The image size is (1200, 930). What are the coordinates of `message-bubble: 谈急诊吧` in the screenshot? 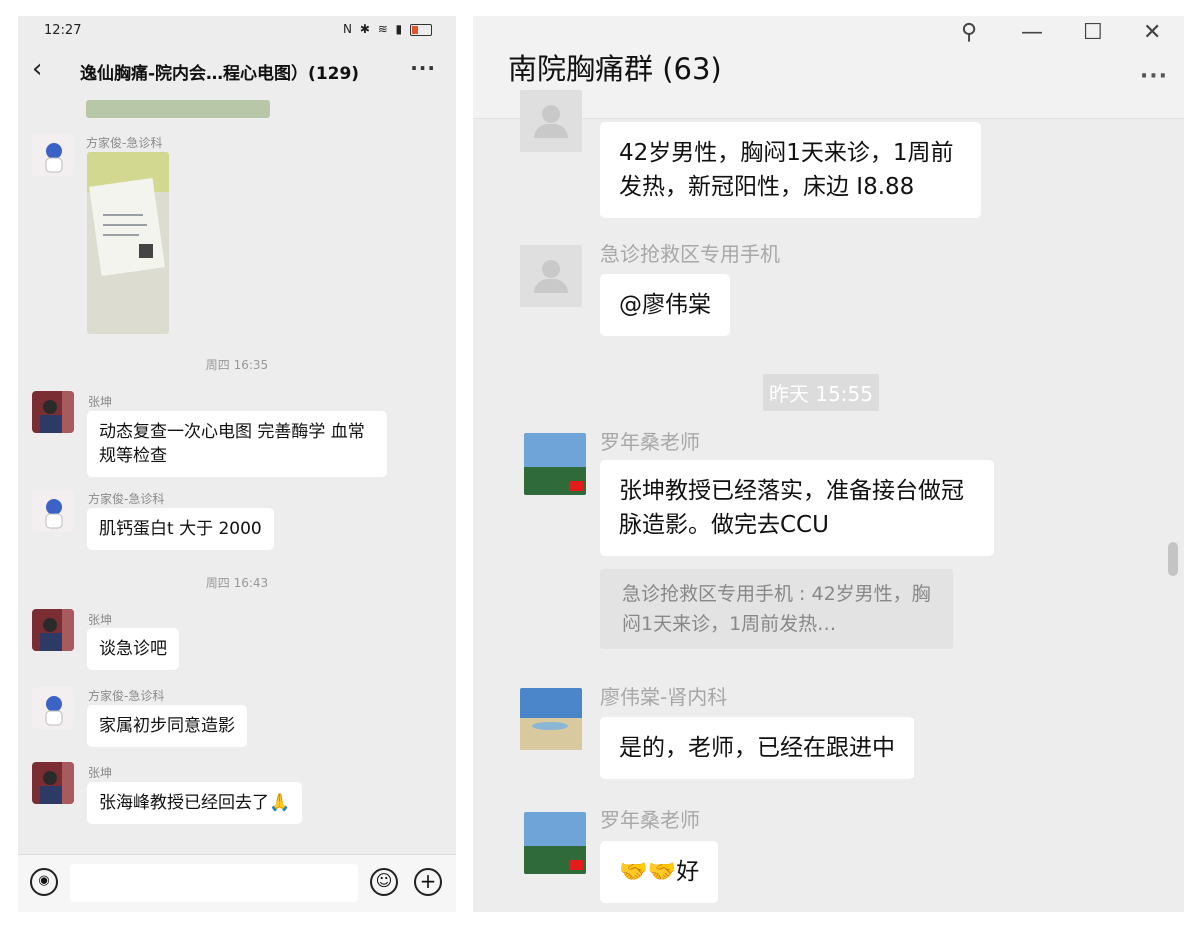 It's located at (133, 649).